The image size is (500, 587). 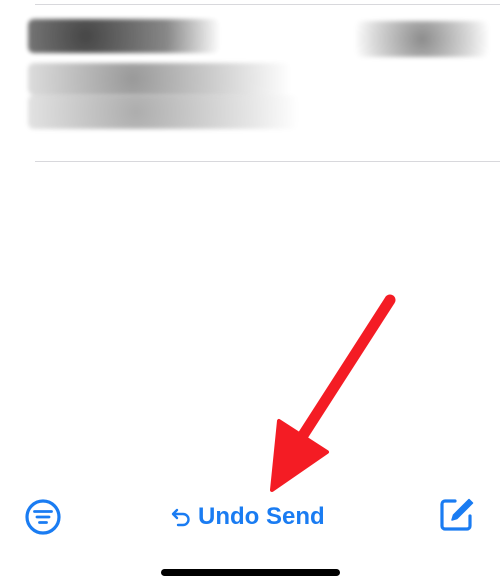 I want to click on filter-list-icon, so click(x=43, y=517).